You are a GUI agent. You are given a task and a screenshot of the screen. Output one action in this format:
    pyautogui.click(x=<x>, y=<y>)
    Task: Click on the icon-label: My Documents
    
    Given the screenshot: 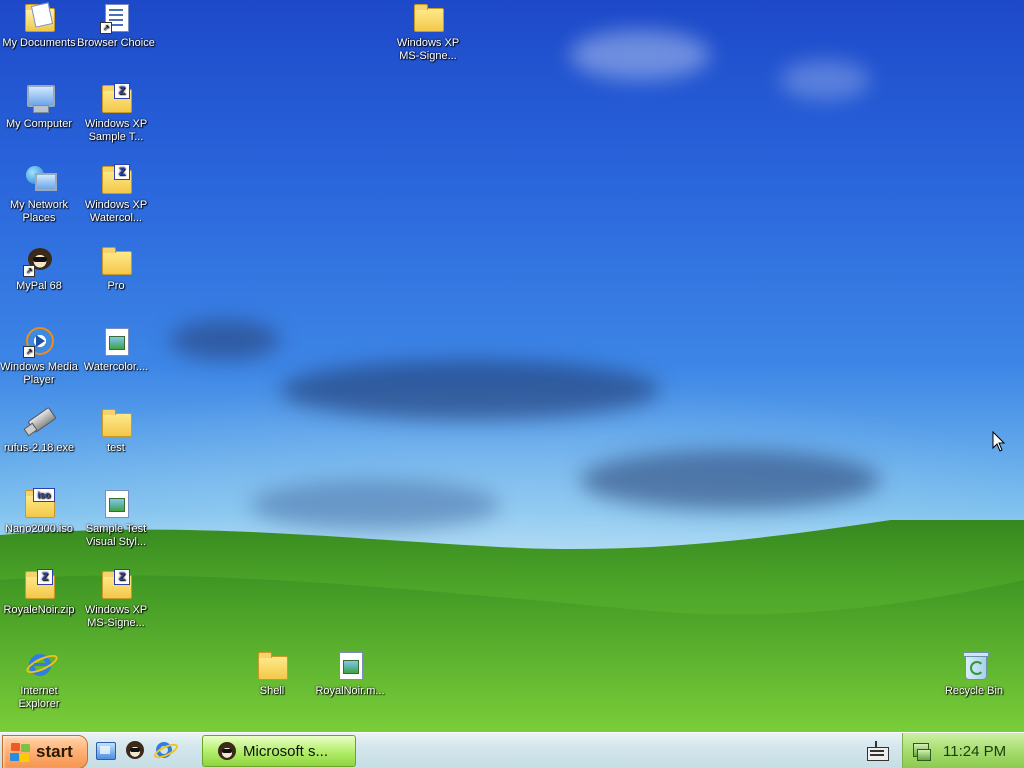 What is the action you would take?
    pyautogui.click(x=39, y=43)
    